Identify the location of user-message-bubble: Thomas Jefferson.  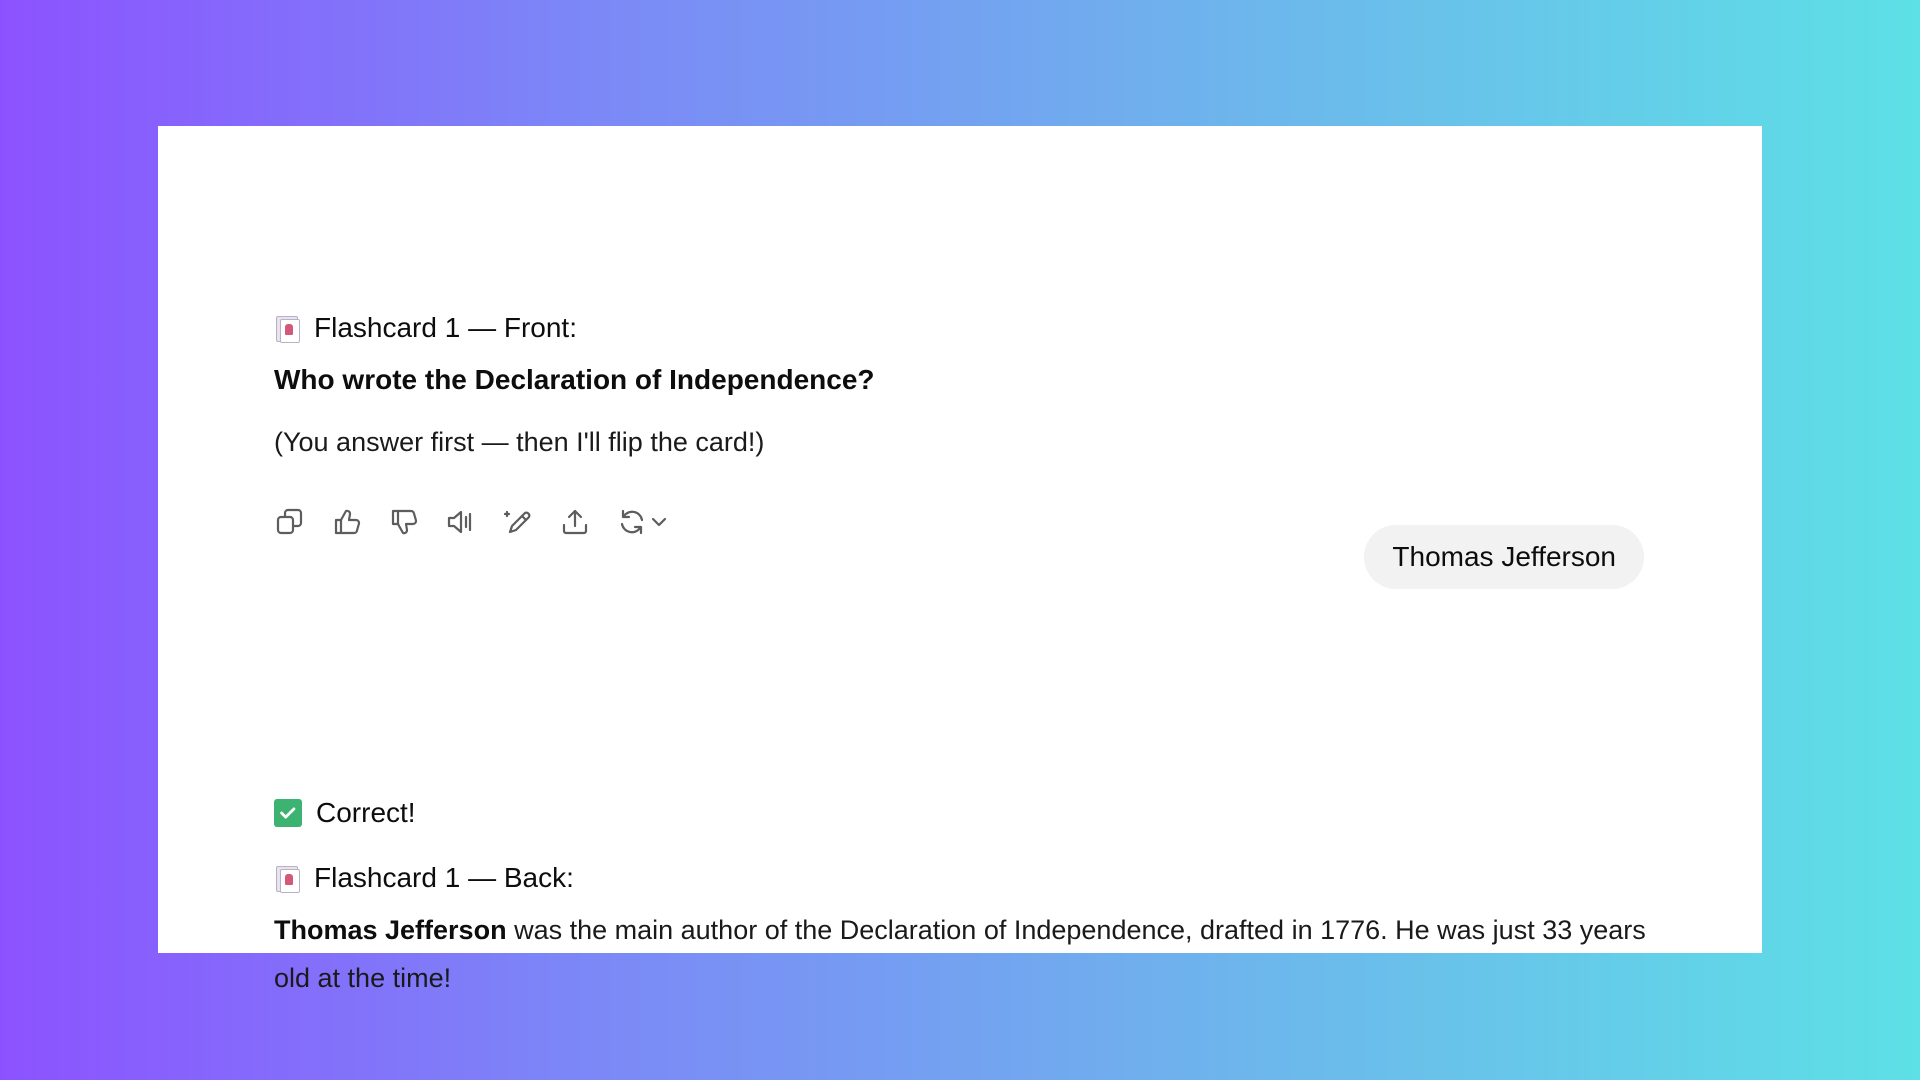
(1504, 557).